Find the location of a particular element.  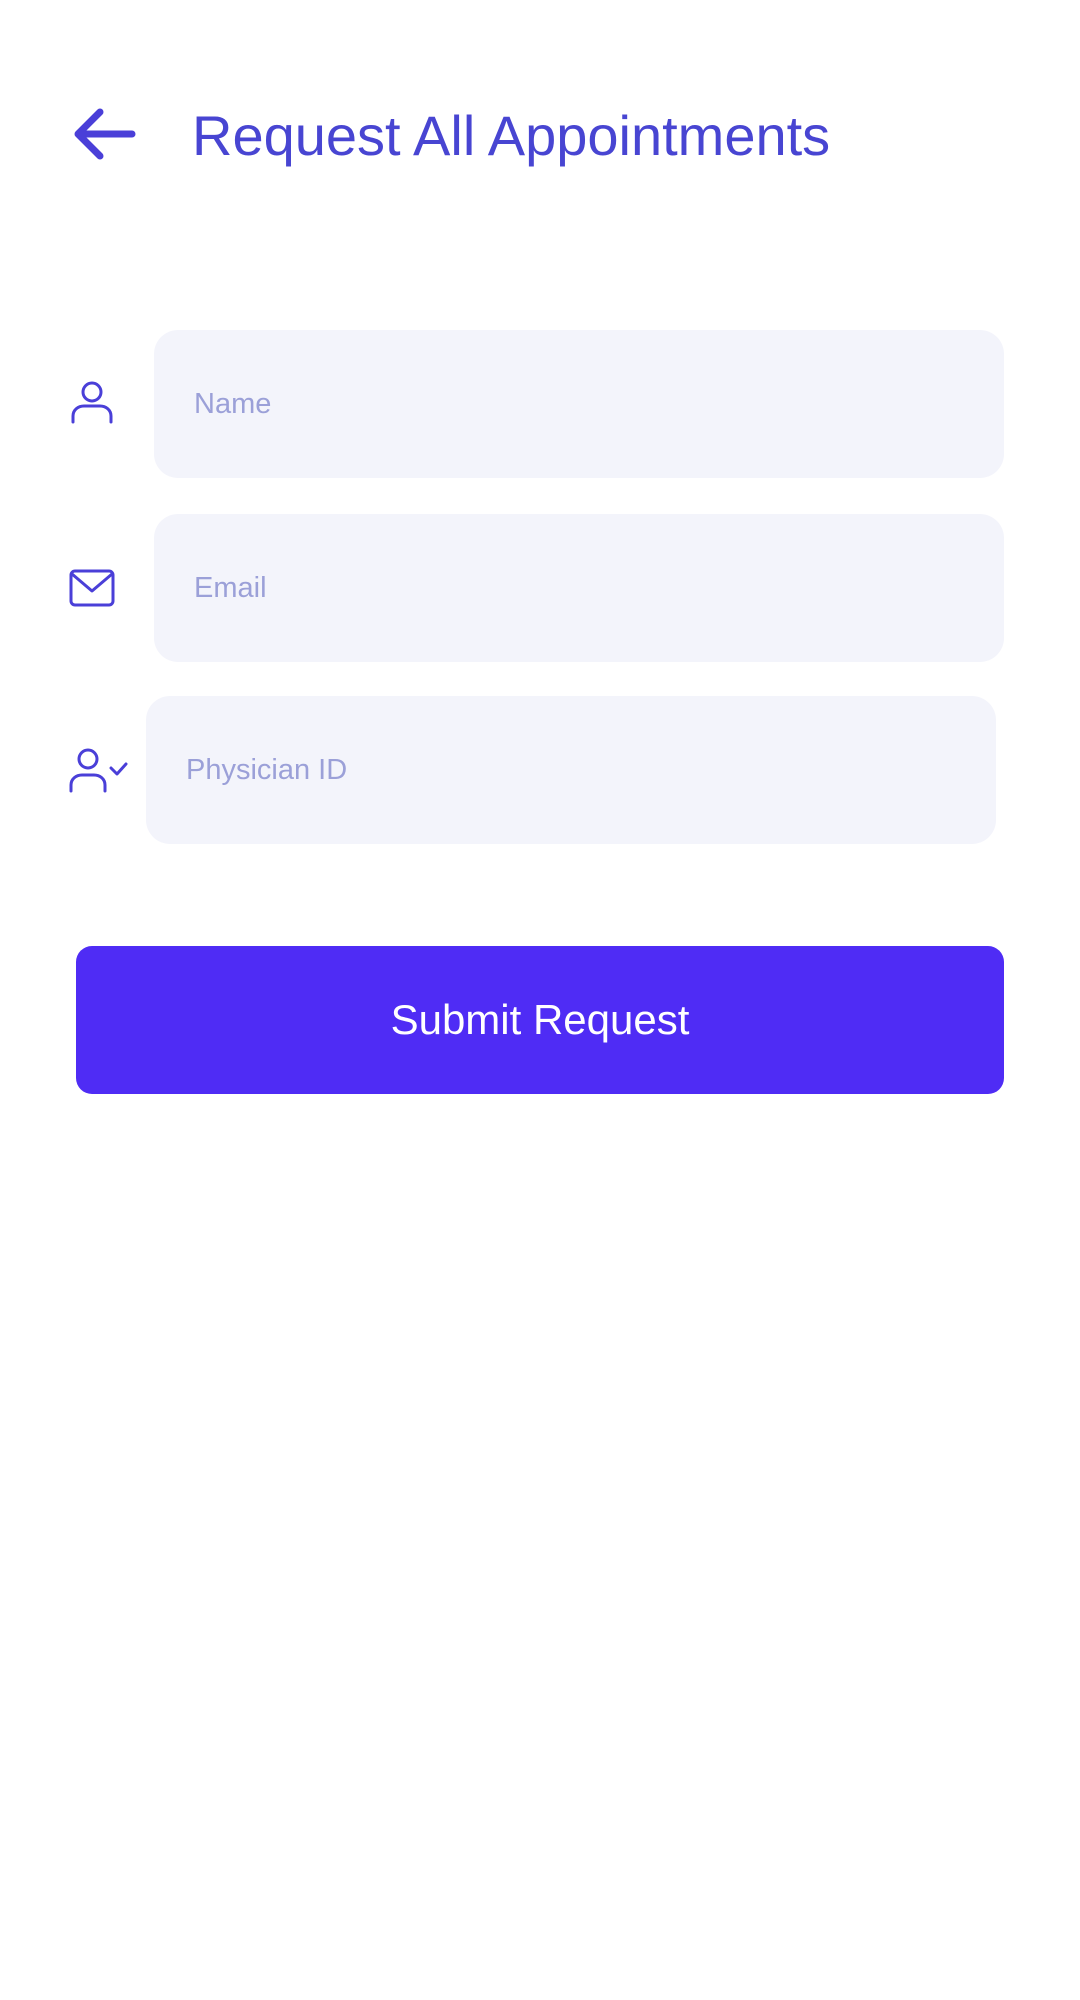

user-icon is located at coordinates (92, 406).